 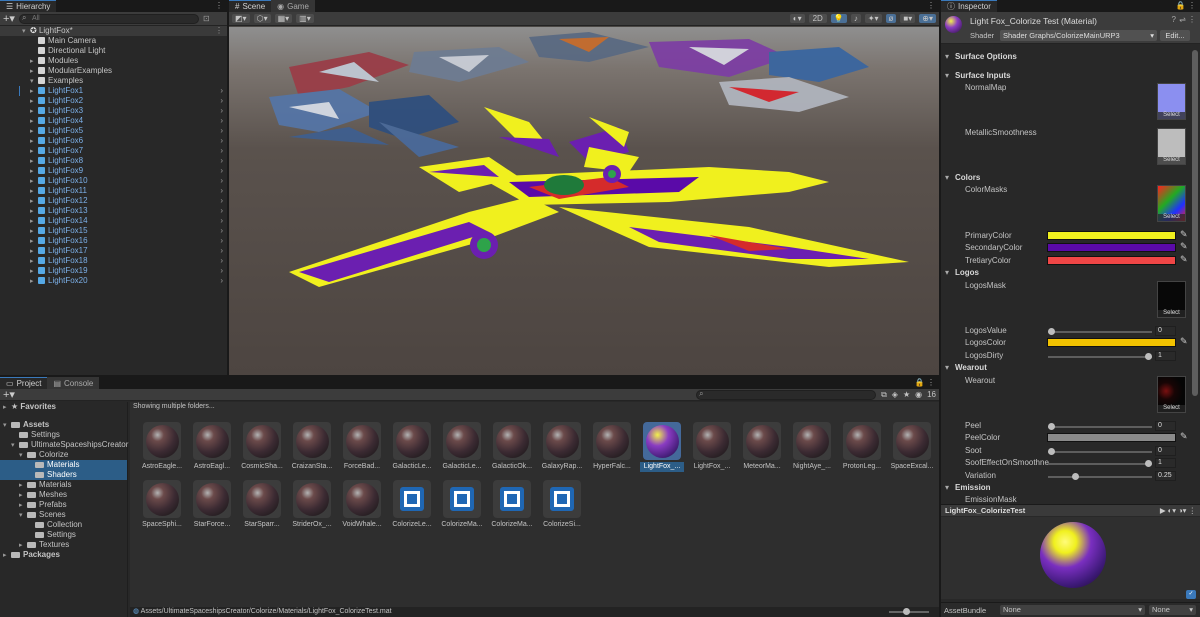 I want to click on tree-settings: Settings, so click(x=63, y=435).